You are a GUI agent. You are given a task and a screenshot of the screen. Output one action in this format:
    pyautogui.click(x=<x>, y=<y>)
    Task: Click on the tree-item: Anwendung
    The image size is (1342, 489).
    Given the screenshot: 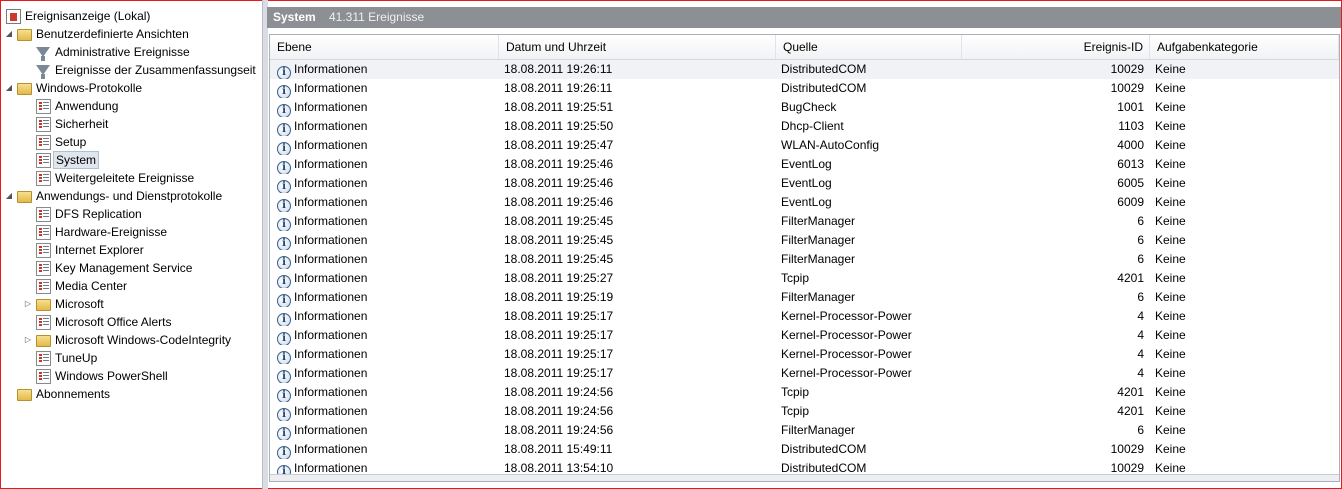 What is the action you would take?
    pyautogui.click(x=131, y=106)
    